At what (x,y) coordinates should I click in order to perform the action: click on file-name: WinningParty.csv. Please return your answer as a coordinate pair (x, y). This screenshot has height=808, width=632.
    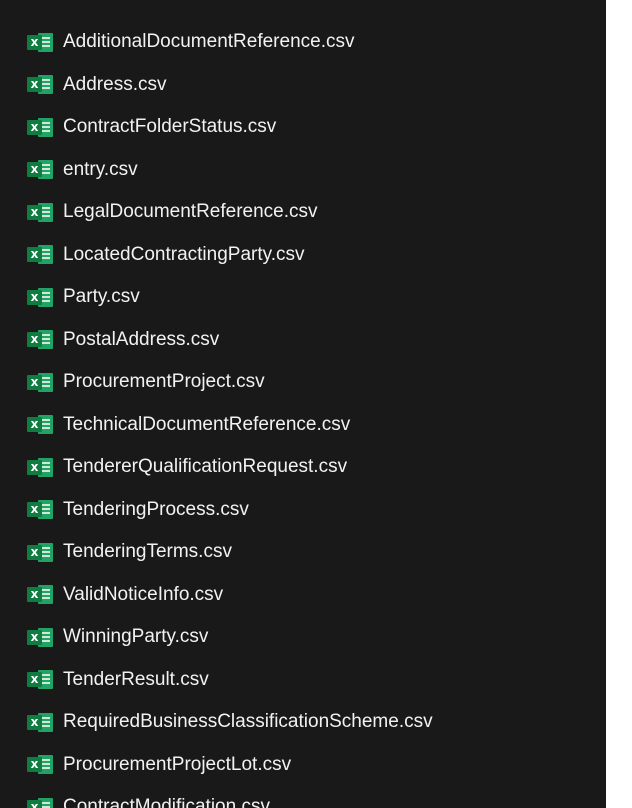
    Looking at the image, I should click on (136, 637).